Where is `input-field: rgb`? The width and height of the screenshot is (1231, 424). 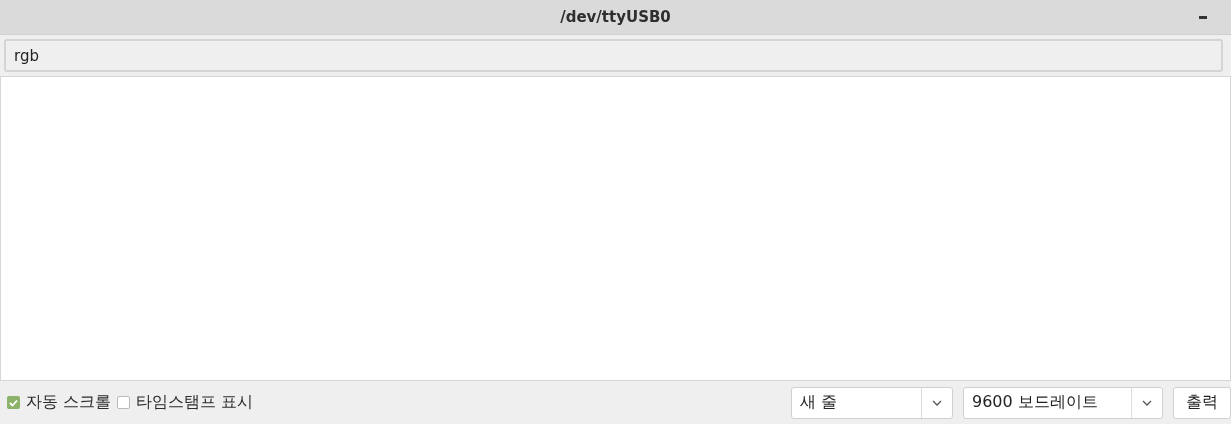
input-field: rgb is located at coordinates (613, 55).